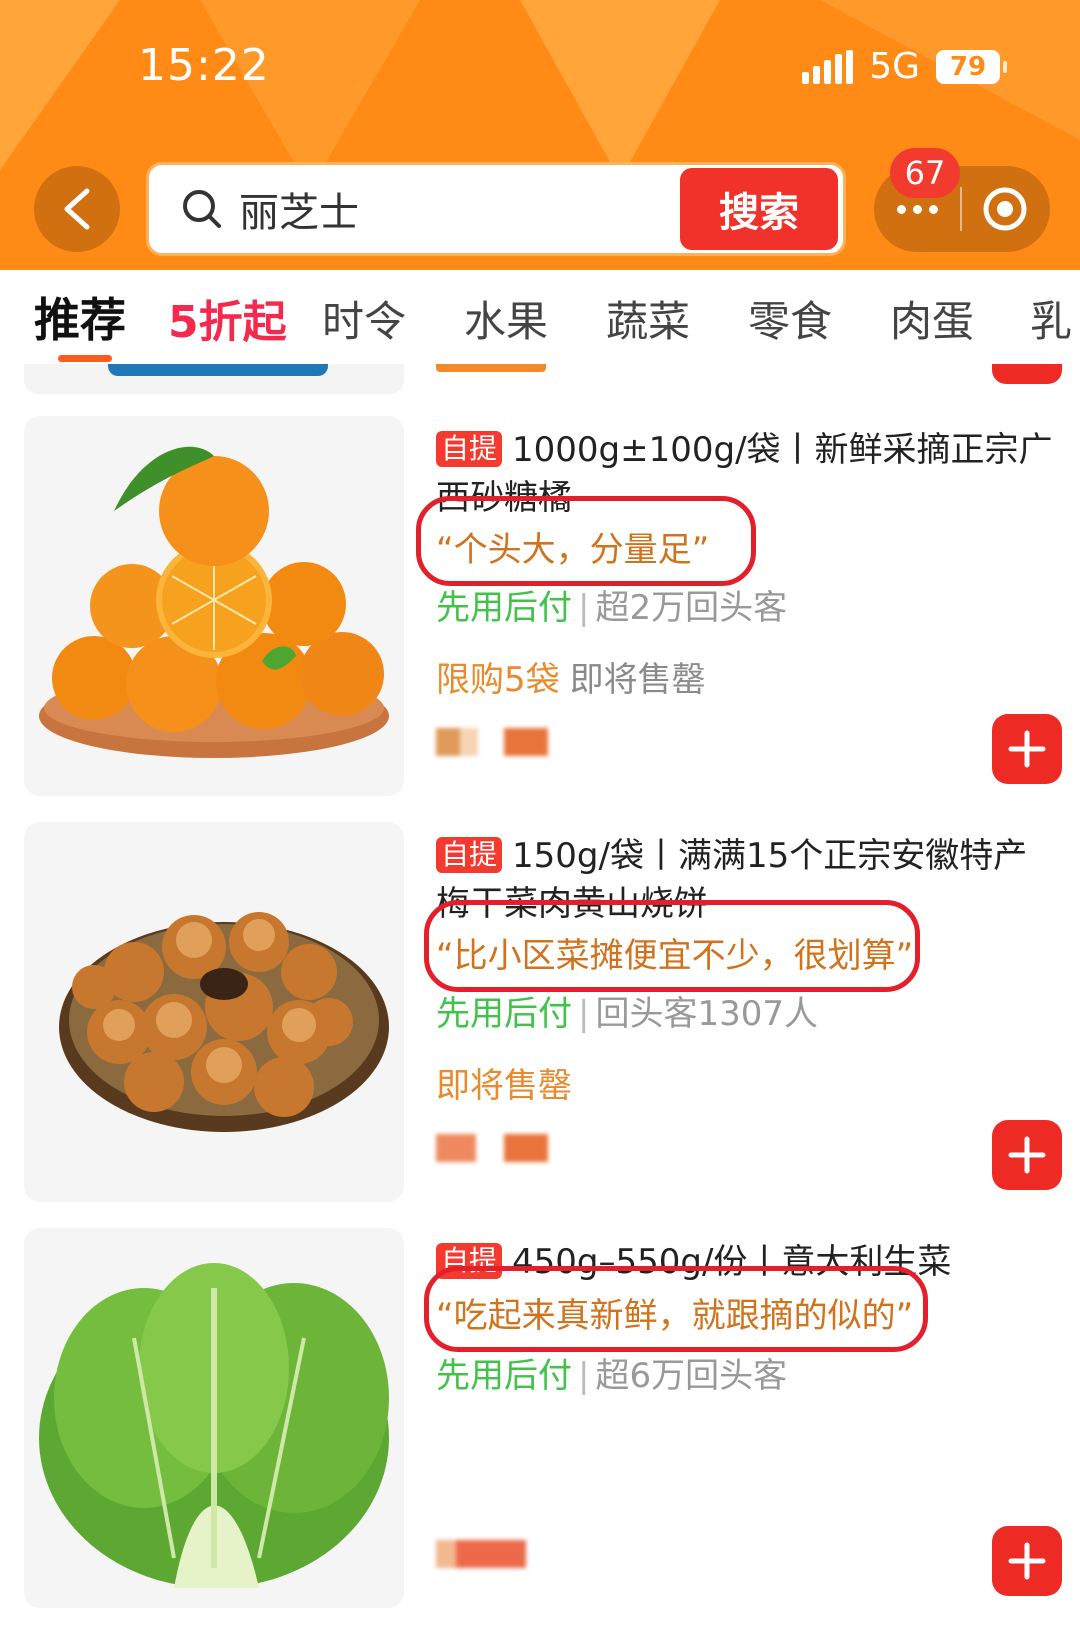 The width and height of the screenshot is (1080, 1636). What do you see at coordinates (790, 318) in the screenshot?
I see `tab-snacks: 零食` at bounding box center [790, 318].